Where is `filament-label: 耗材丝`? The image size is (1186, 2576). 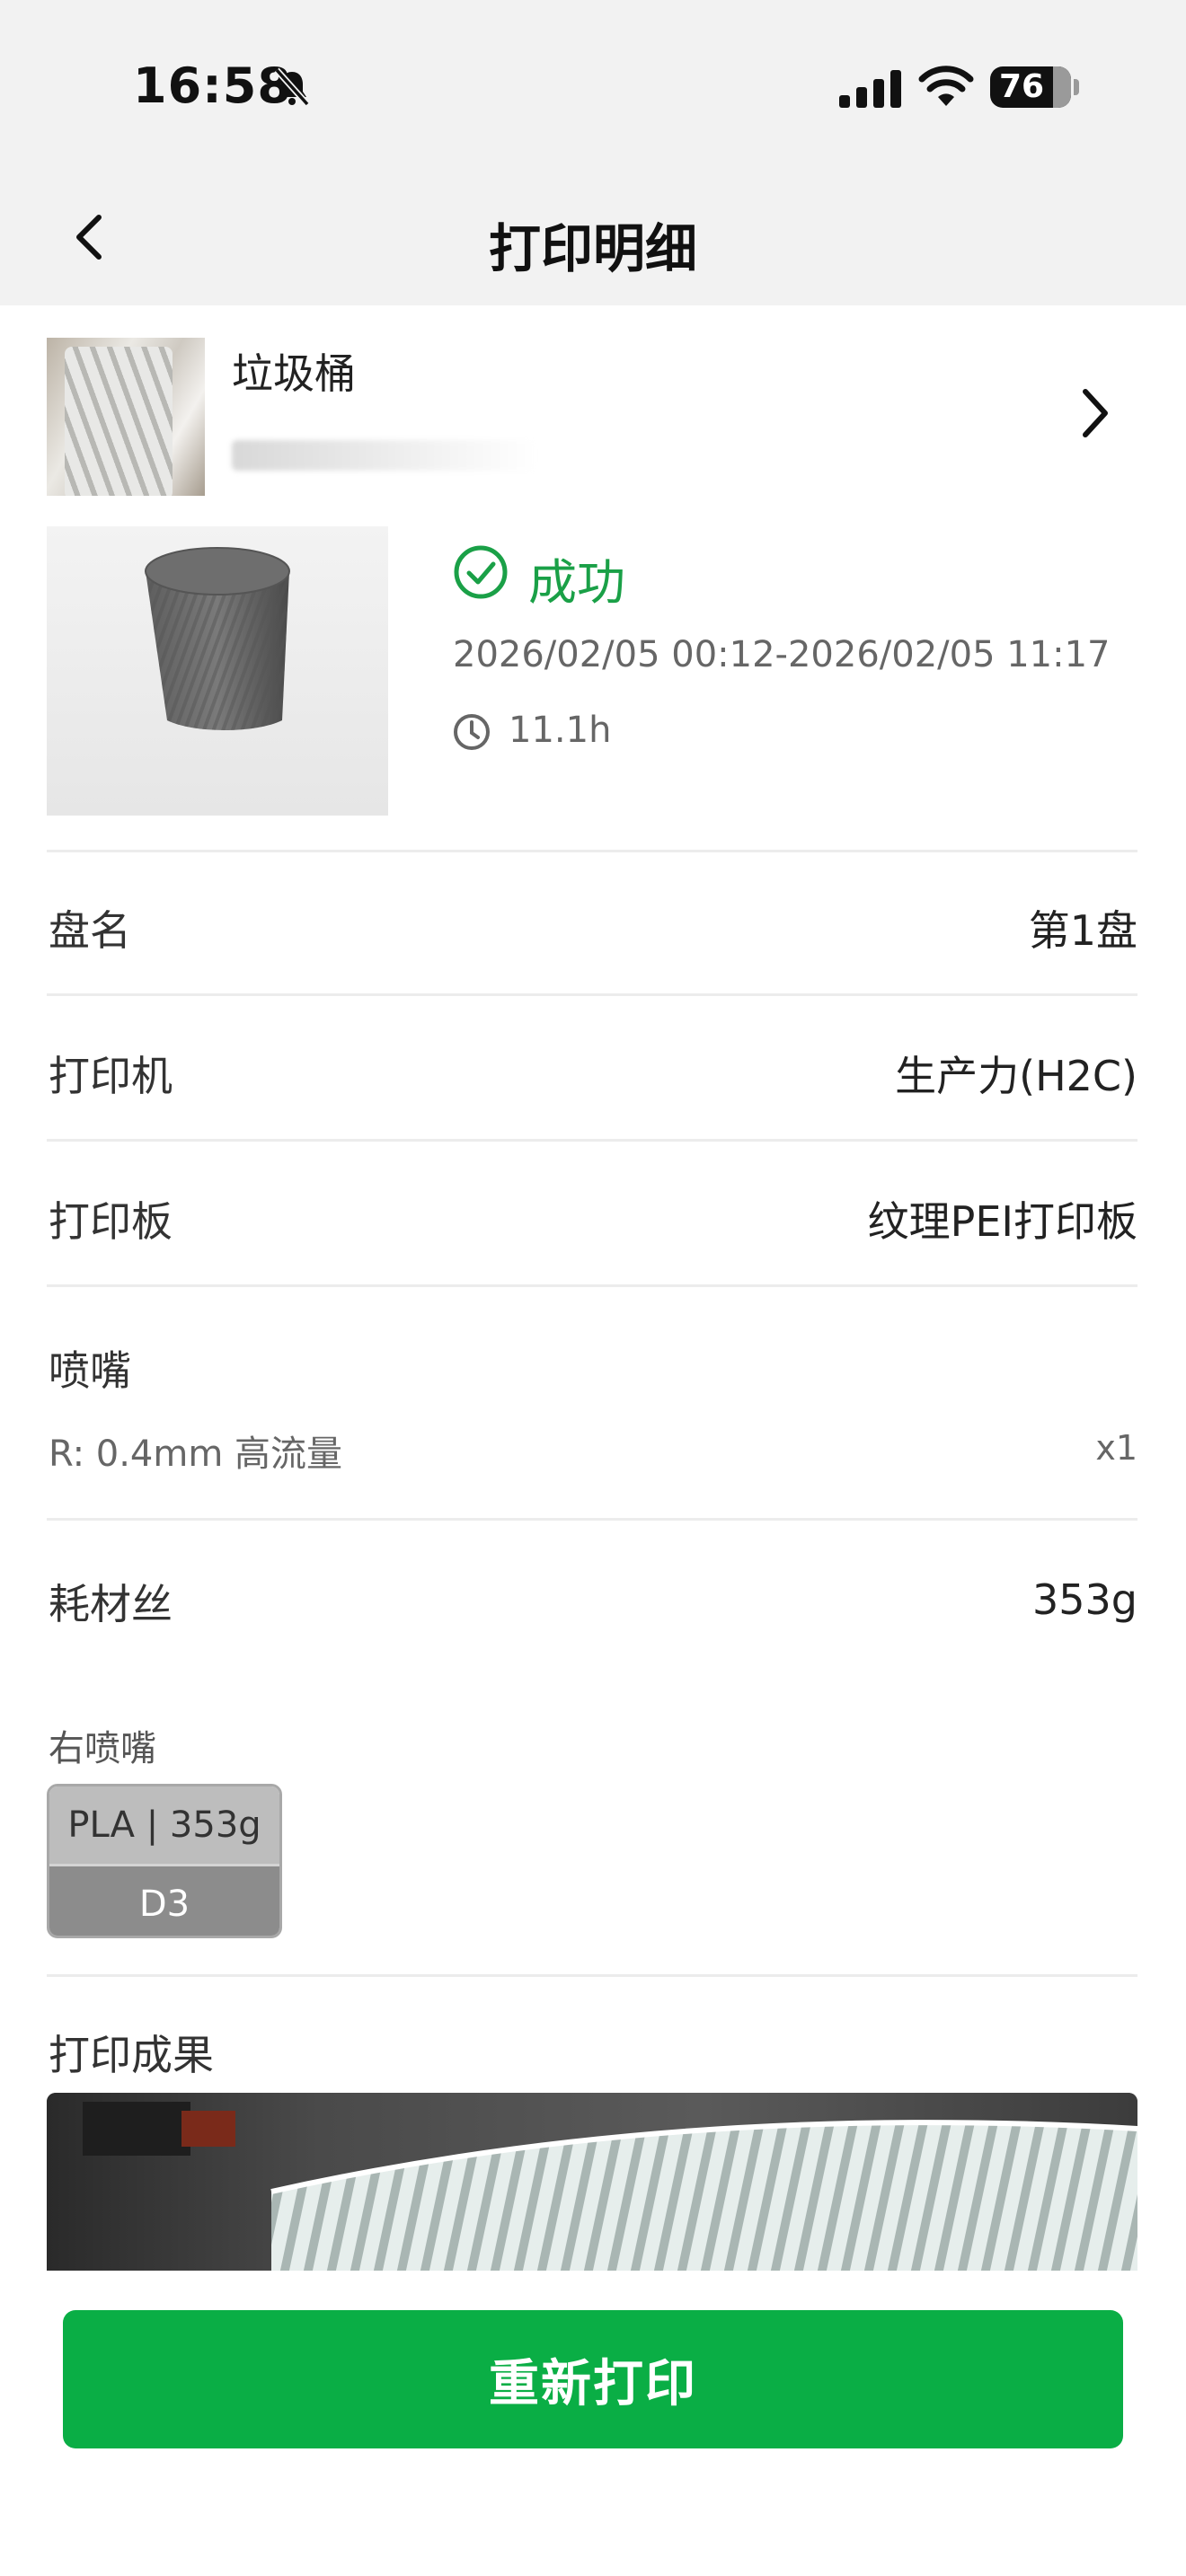
filament-label: 耗材丝 is located at coordinates (111, 1604).